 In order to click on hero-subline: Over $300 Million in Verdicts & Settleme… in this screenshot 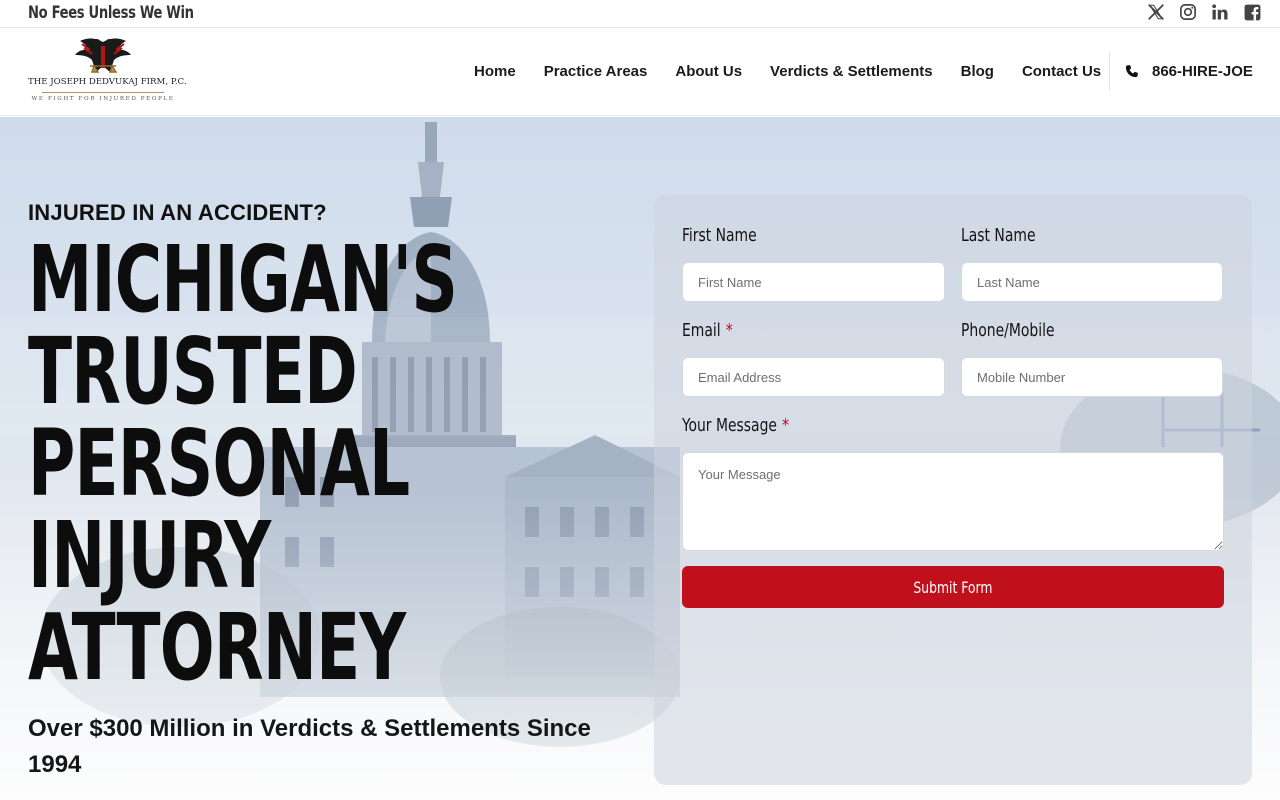, I will do `click(309, 746)`.